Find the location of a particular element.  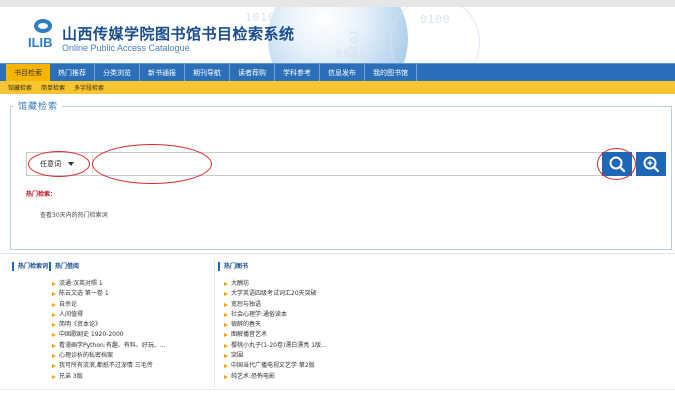

nav-item-hot-recommend: 热门推荐 is located at coordinates (72, 72).